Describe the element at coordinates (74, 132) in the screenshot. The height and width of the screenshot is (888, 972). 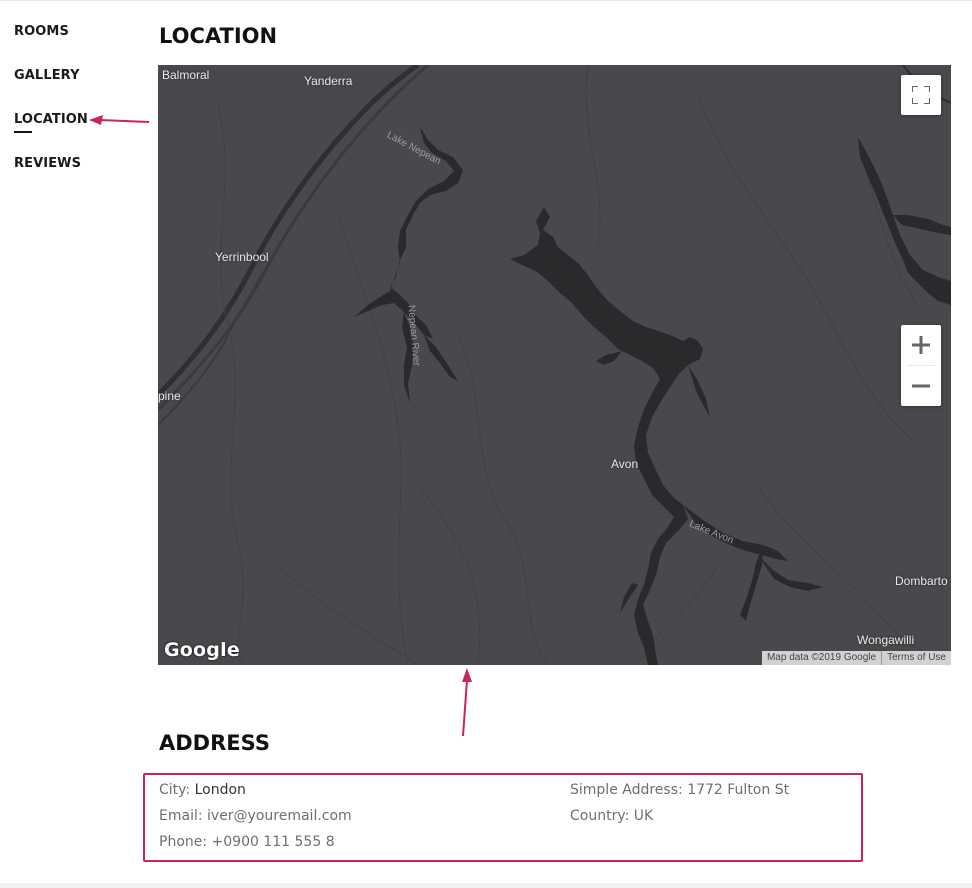
I see `nav-item-location: LOCATION` at that location.